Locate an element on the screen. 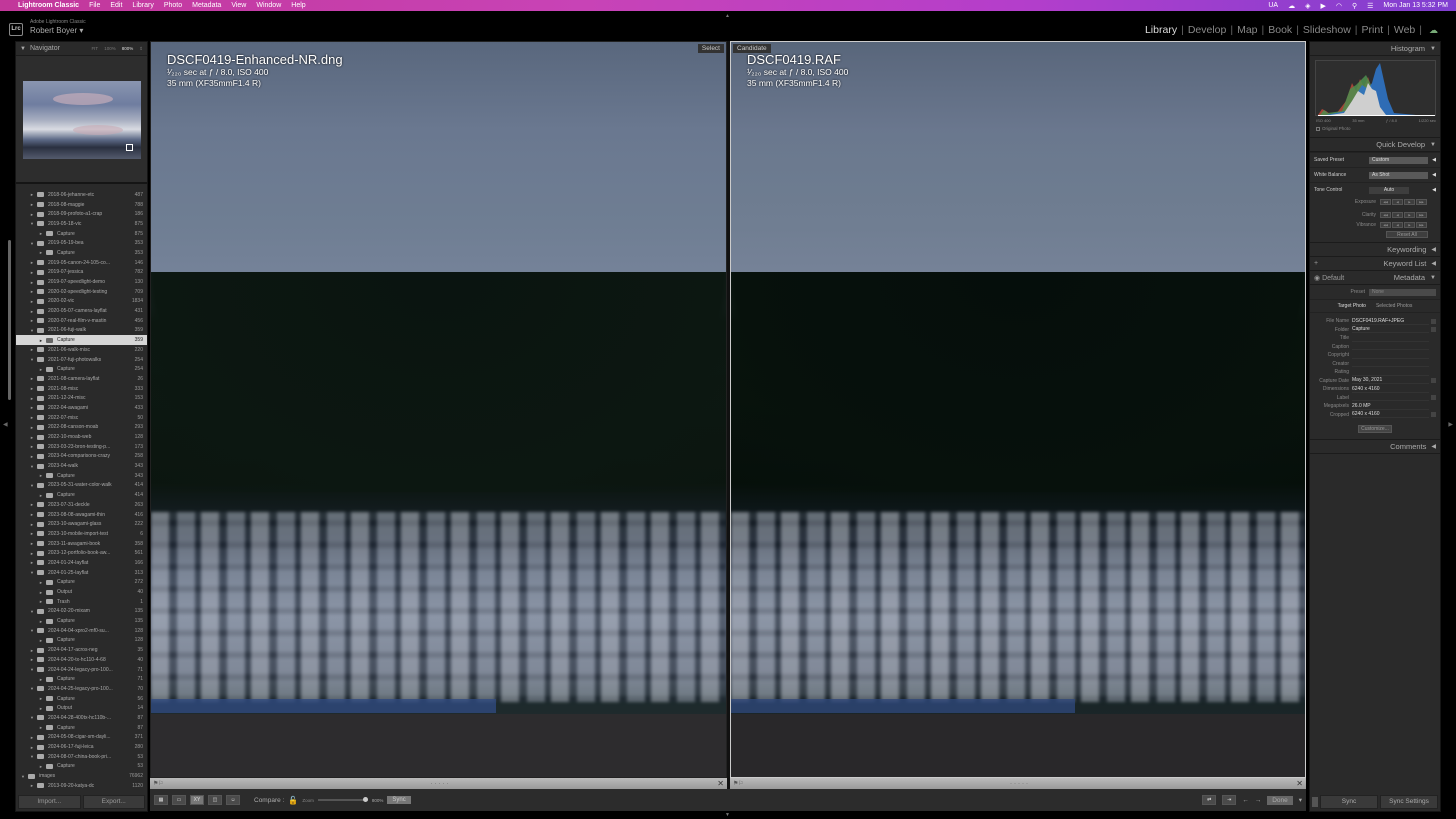 This screenshot has height=819, width=1456. folder-row: ► 2023-11-awagami-book 358 is located at coordinates (81, 544).